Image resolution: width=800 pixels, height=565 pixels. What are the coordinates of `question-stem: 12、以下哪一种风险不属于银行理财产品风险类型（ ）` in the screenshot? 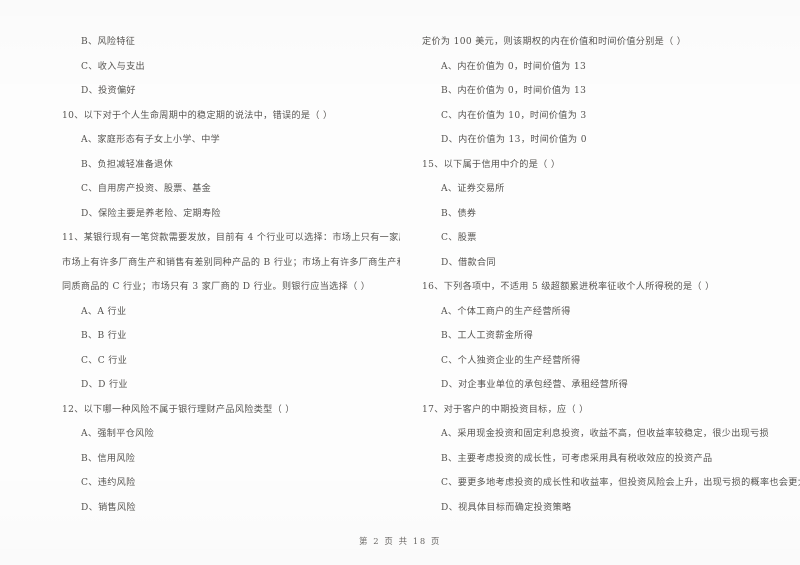 It's located at (178, 409).